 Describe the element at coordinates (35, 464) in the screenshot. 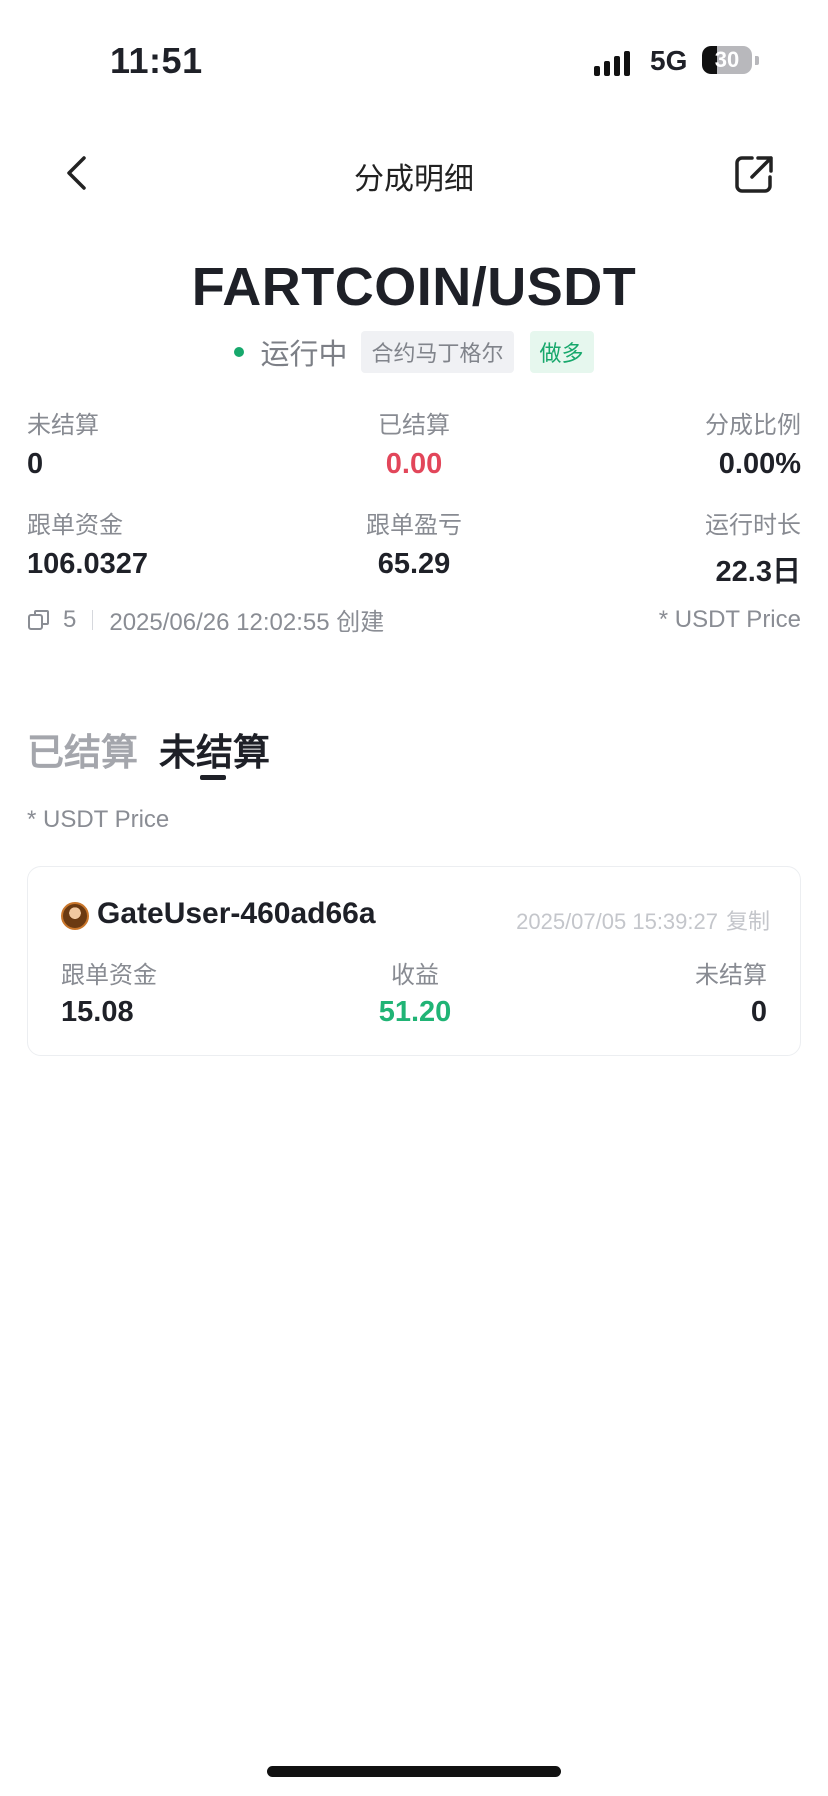

I see `stat-value: 0` at that location.